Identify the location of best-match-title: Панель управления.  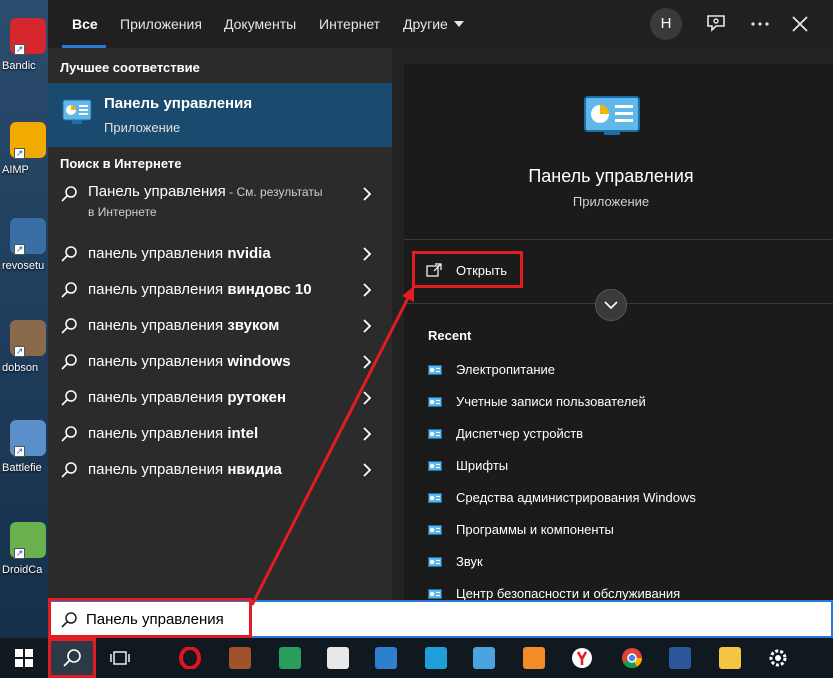
(178, 103).